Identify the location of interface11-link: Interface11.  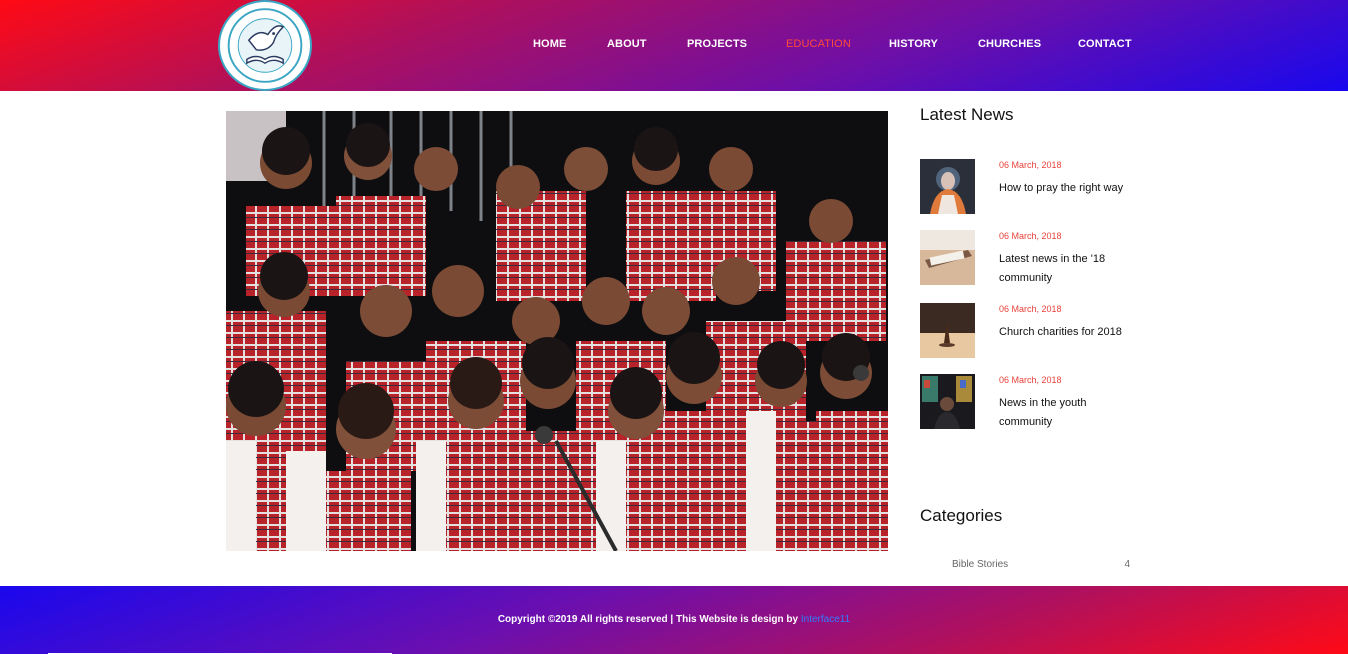
(825, 619).